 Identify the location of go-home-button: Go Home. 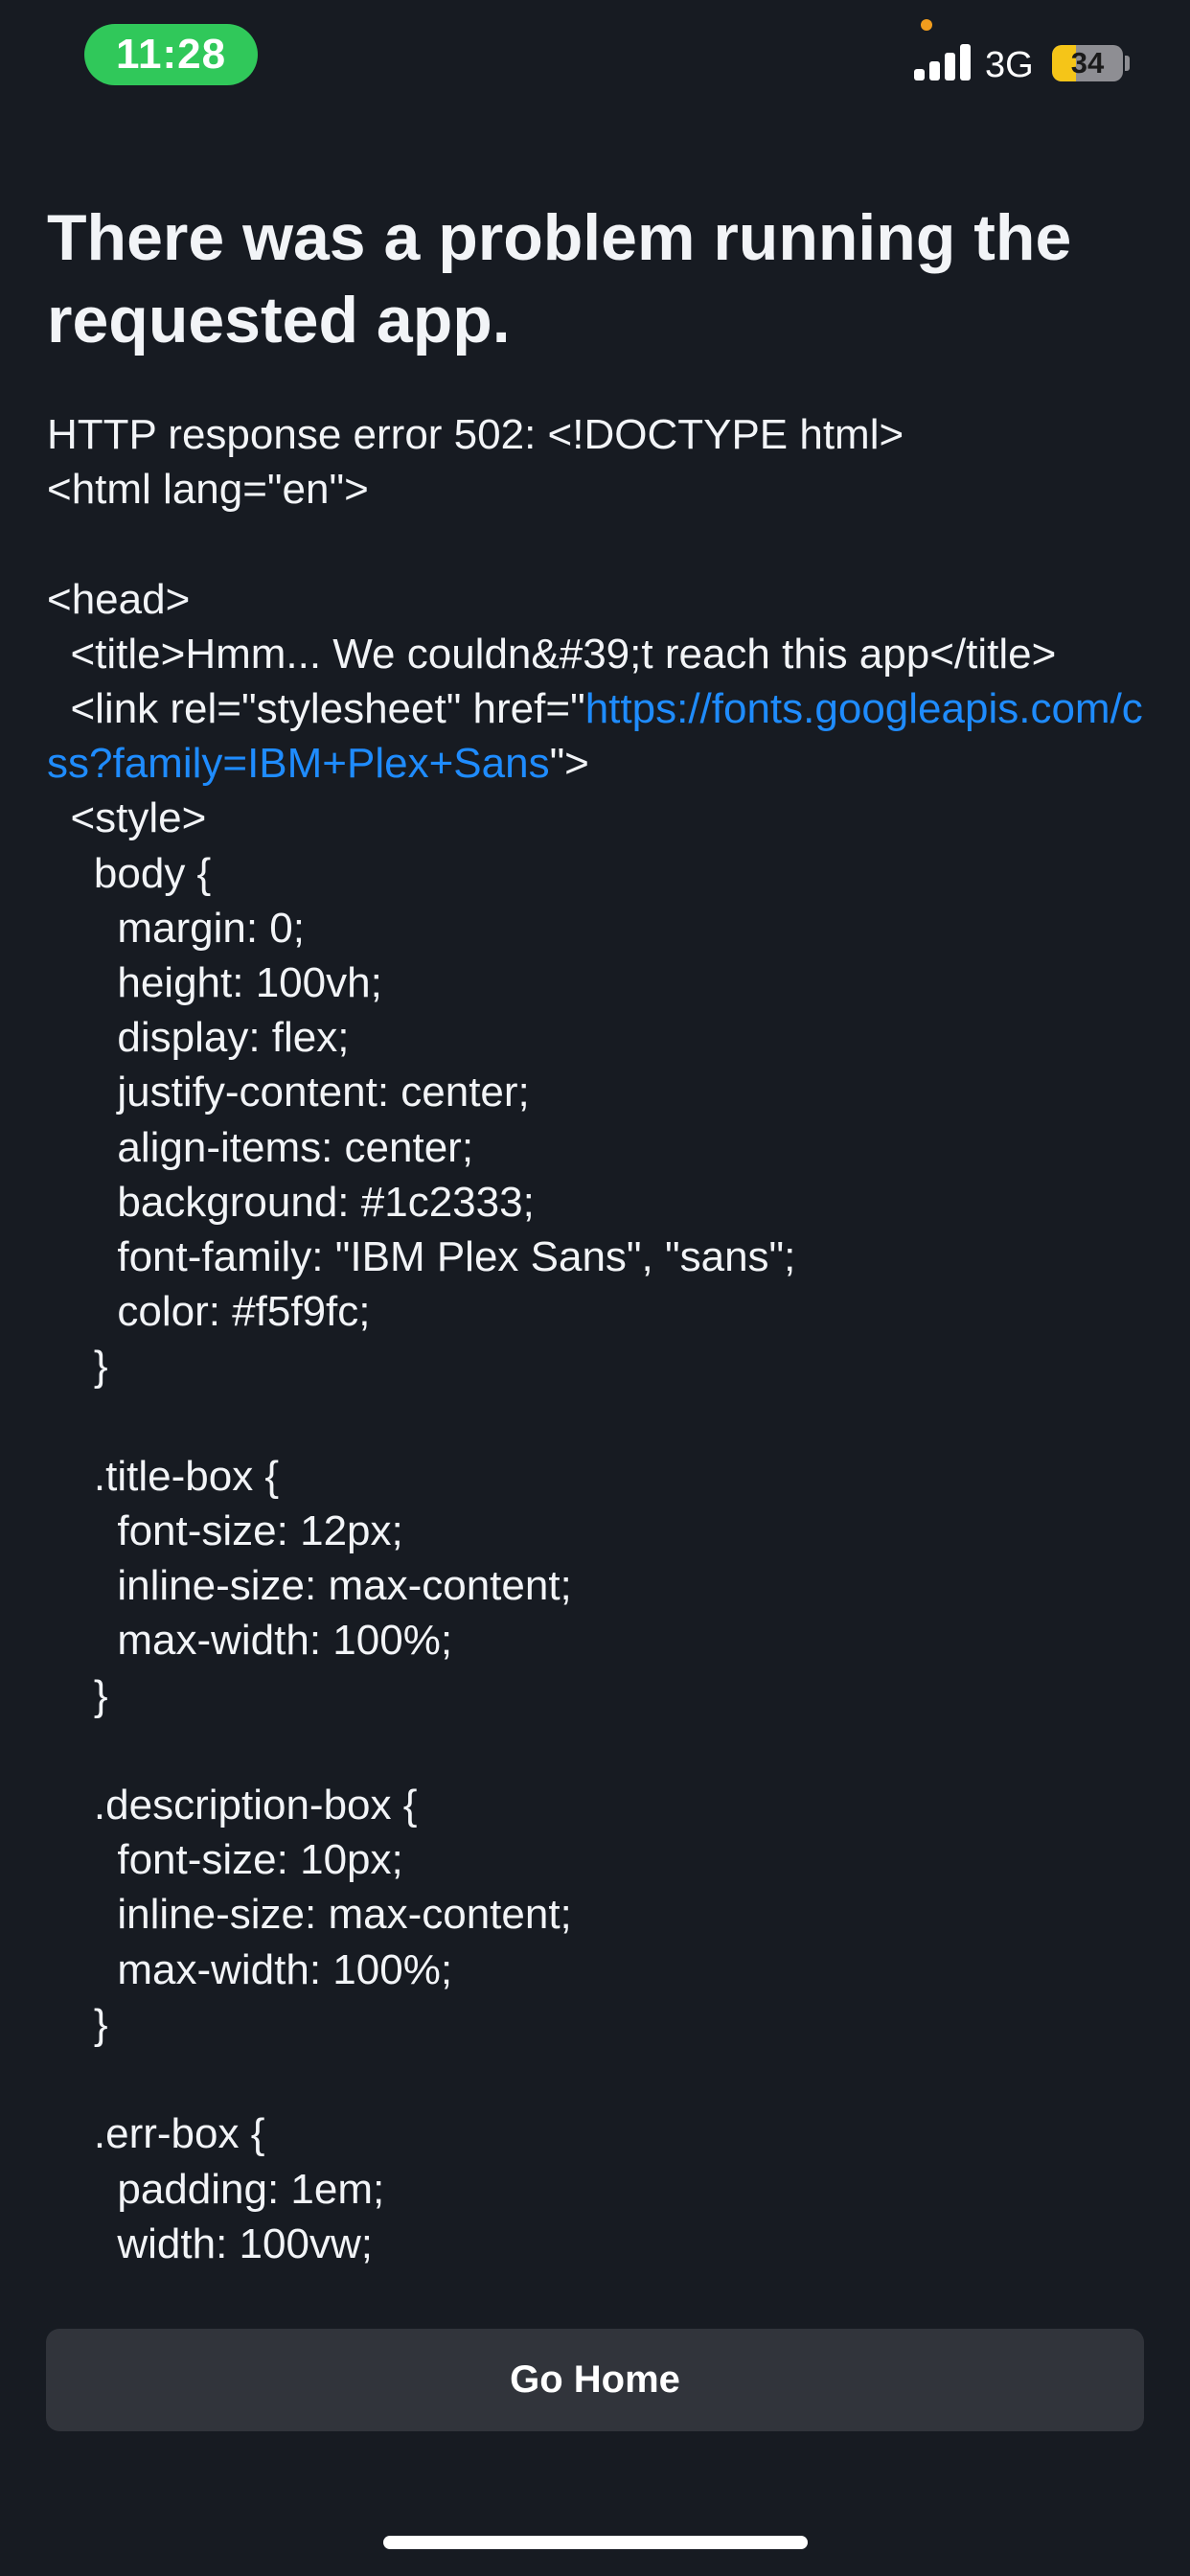
(595, 2380).